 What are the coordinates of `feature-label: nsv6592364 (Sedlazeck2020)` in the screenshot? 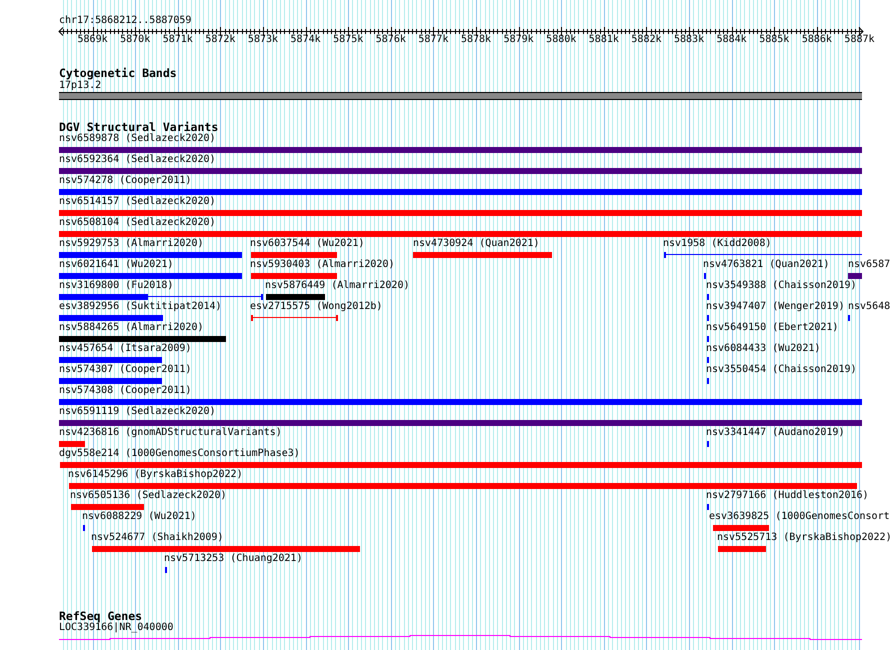 It's located at (137, 159).